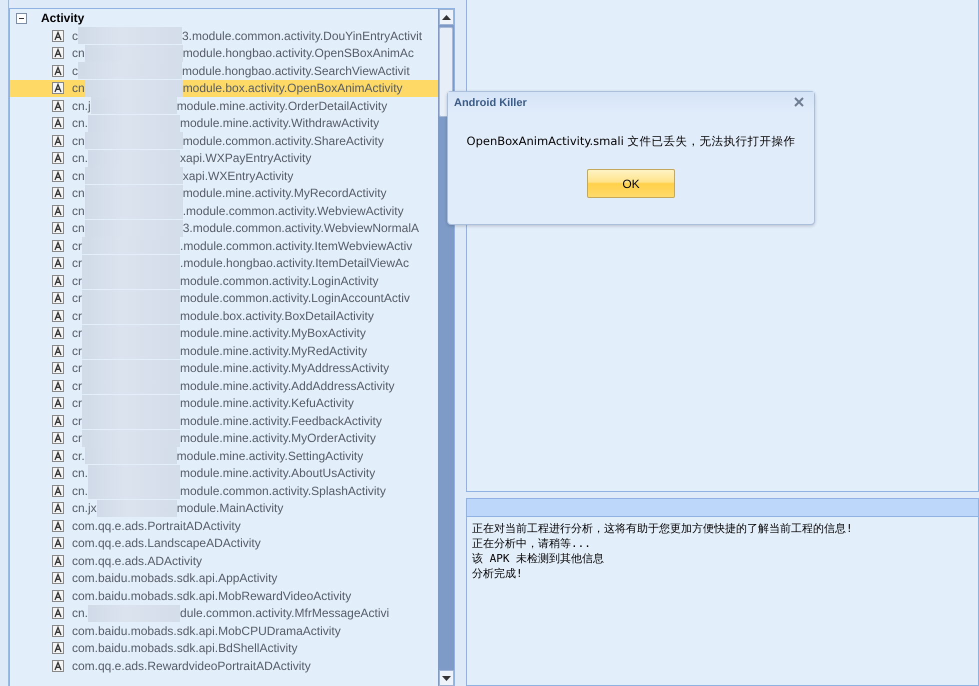 The width and height of the screenshot is (979, 686). I want to click on tree-item: cr module.common.activity.LoginActivity, so click(224, 281).